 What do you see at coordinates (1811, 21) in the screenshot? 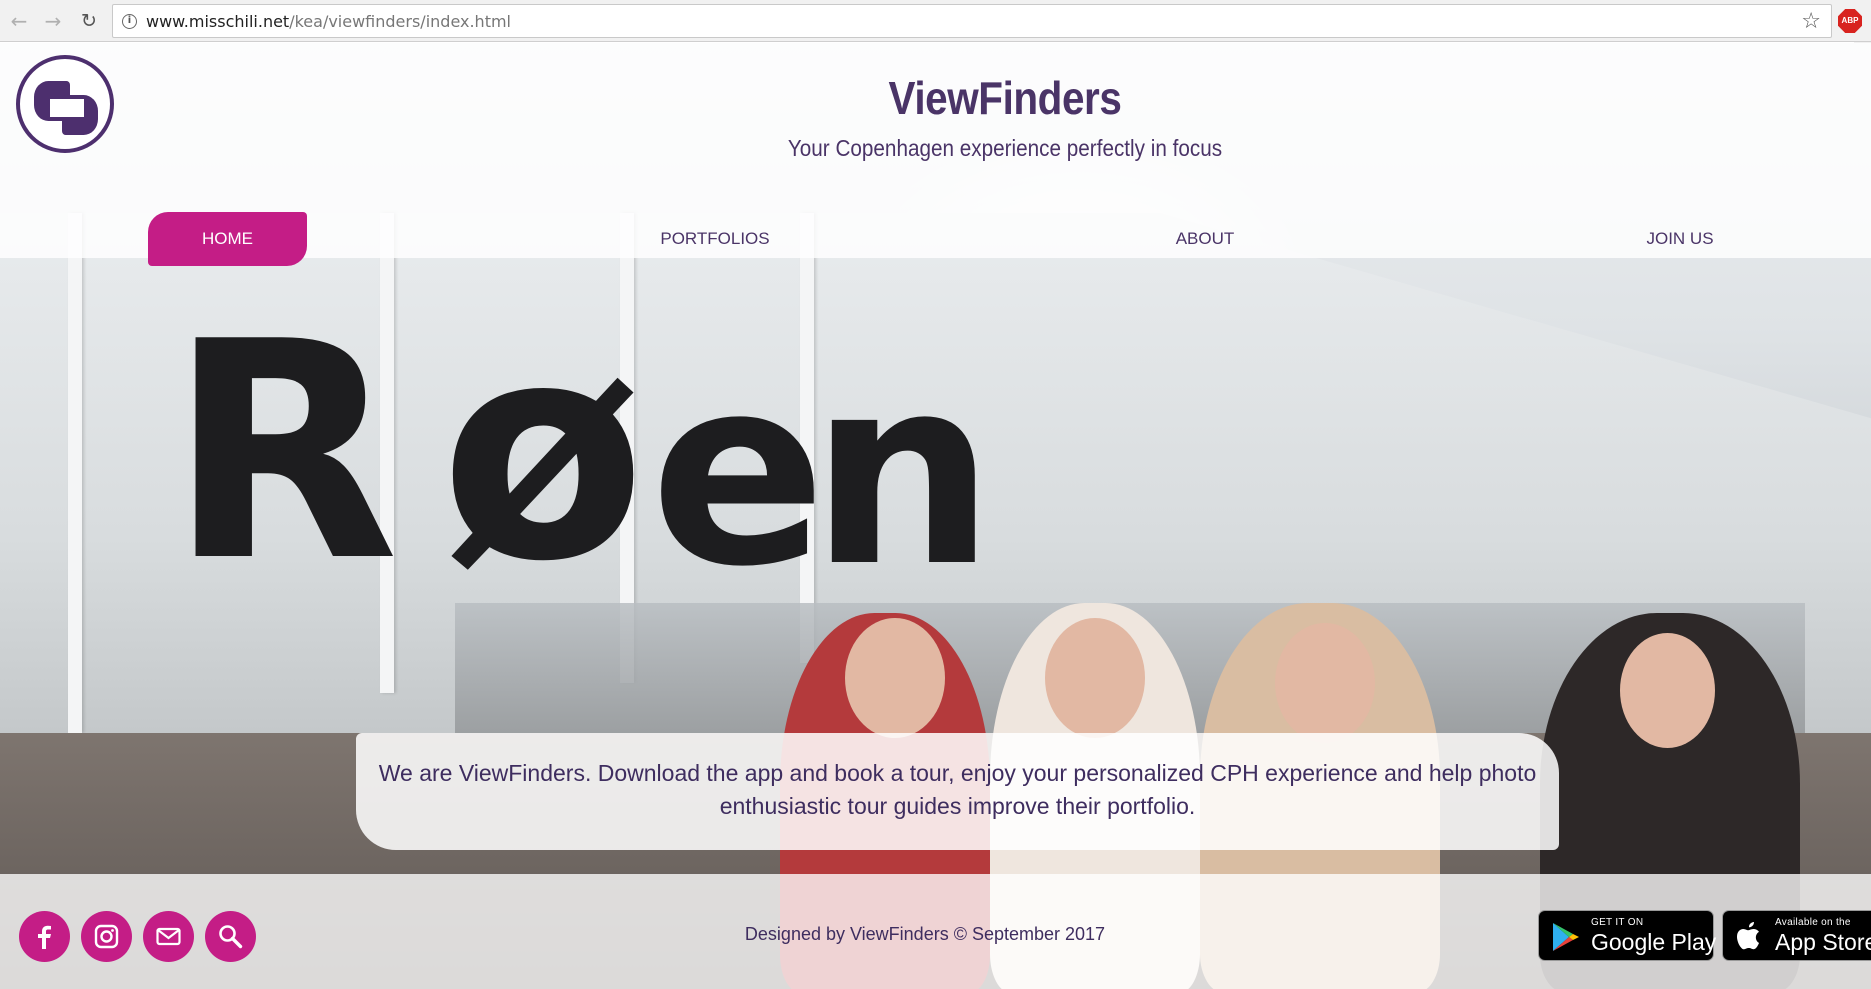
I see `bookmark-star-icon: ☆` at bounding box center [1811, 21].